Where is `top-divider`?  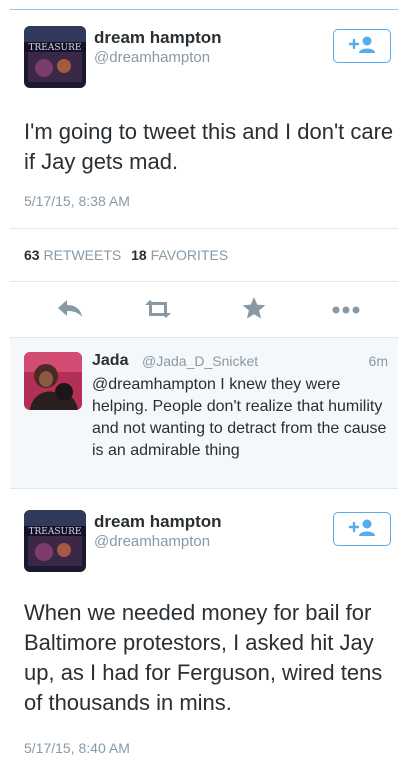
top-divider is located at coordinates (204, 9).